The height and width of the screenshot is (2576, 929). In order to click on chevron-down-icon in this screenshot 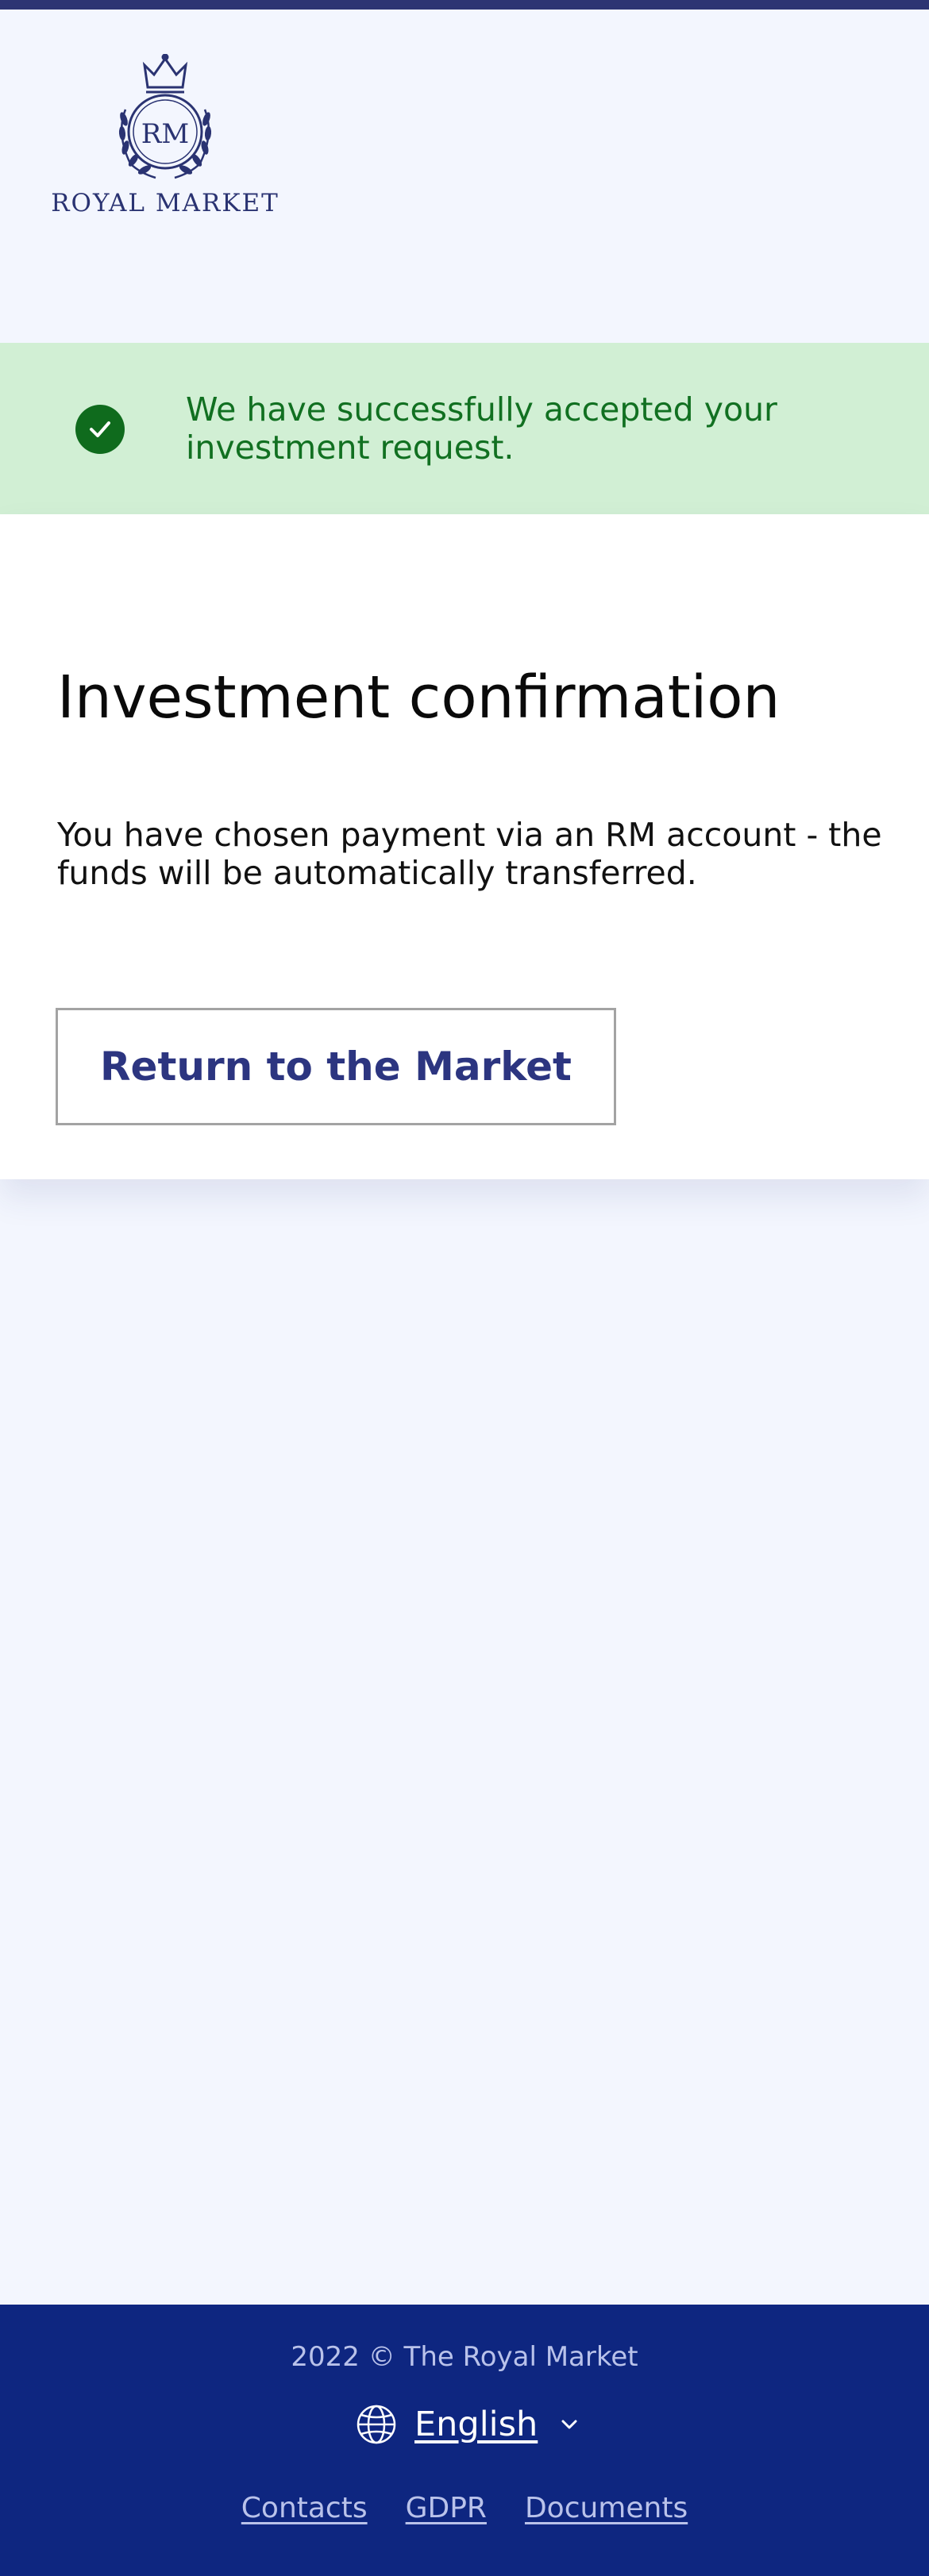, I will do `click(569, 2424)`.